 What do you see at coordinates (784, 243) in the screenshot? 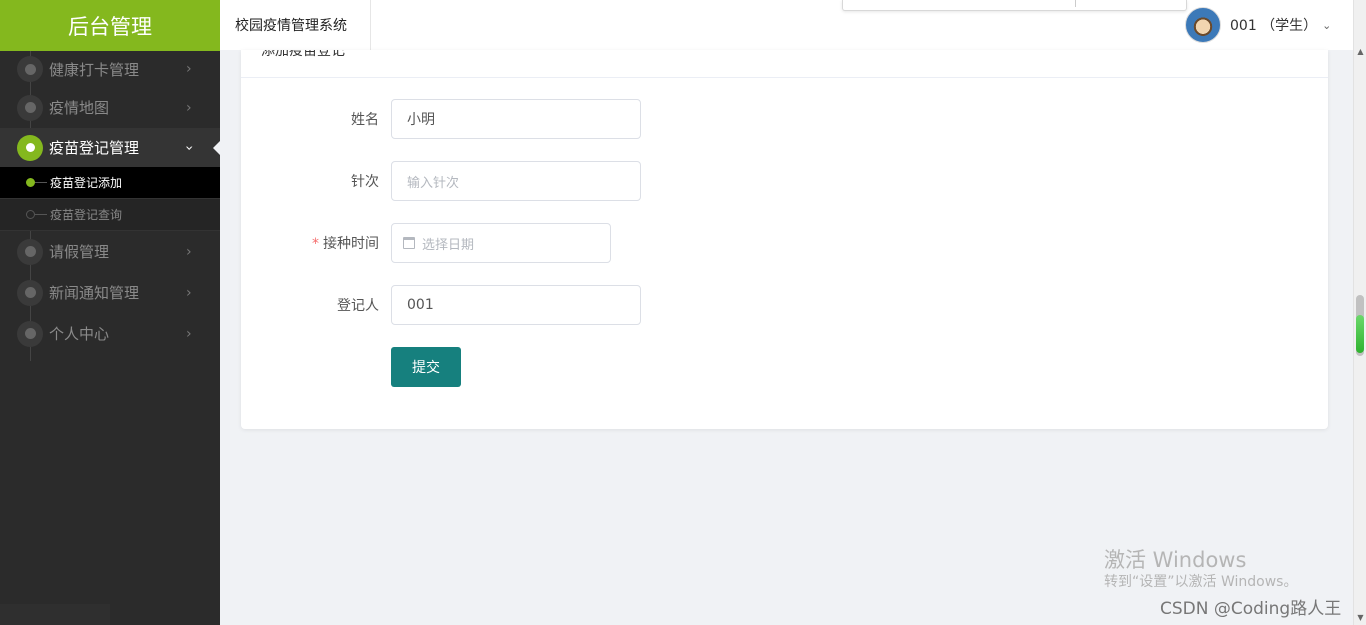
I see `form-row-date: * 接种时间 选择日期` at bounding box center [784, 243].